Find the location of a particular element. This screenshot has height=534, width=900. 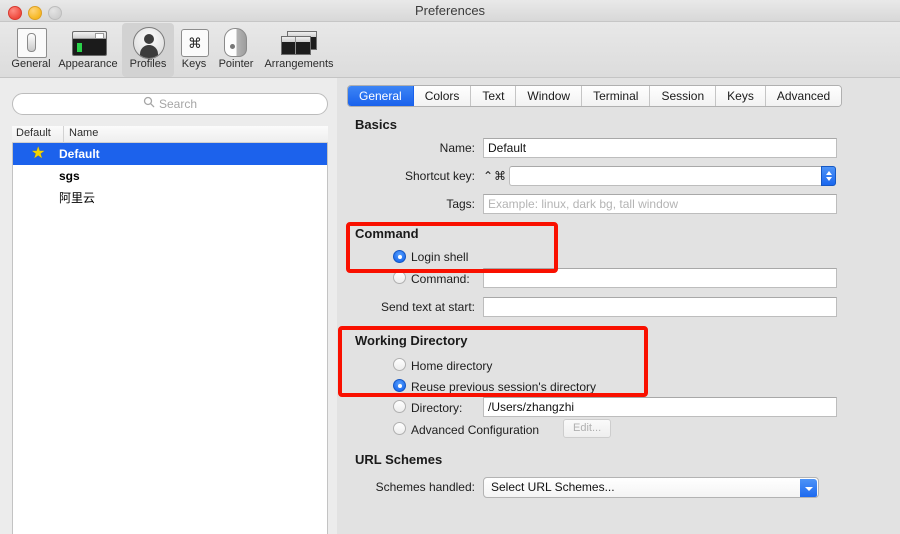

advanced-configuration-label: Advanced Configuration is located at coordinates (475, 430).